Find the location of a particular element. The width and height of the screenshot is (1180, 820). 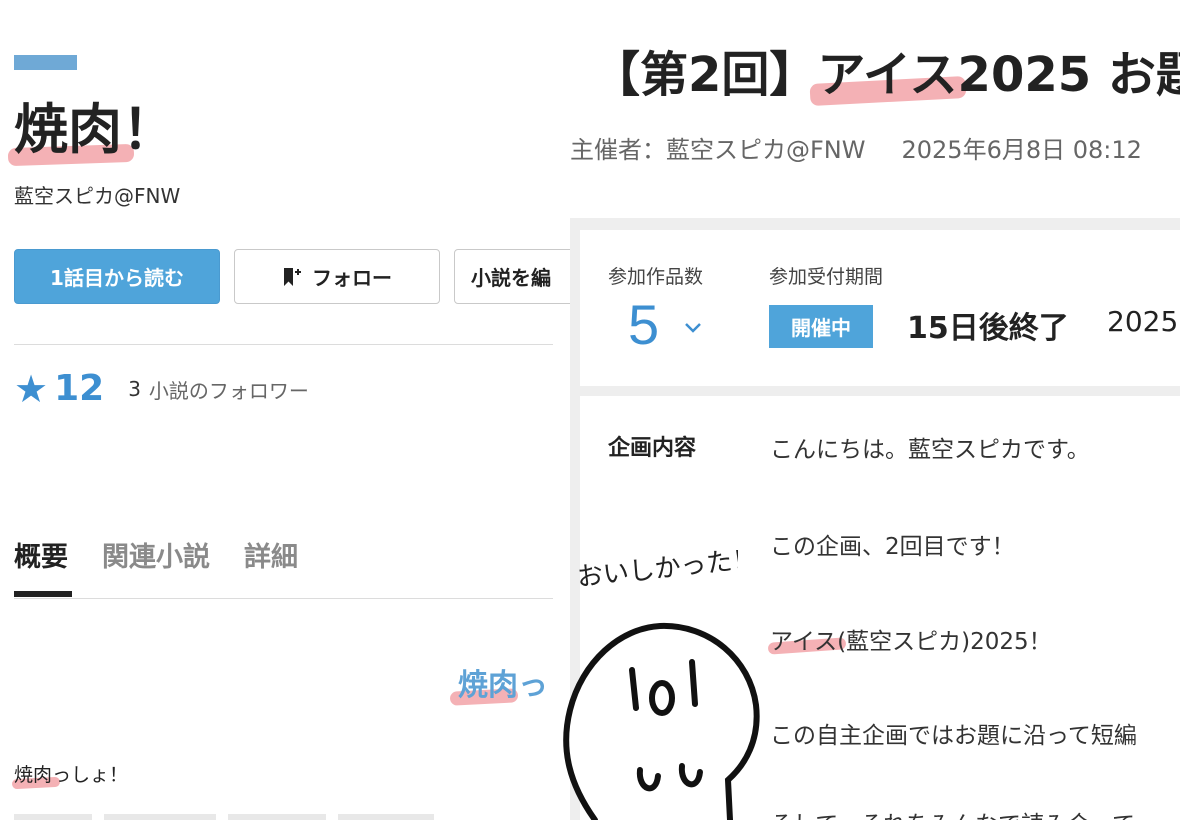

read-first-episode-button: 1話目から読む is located at coordinates (117, 276).